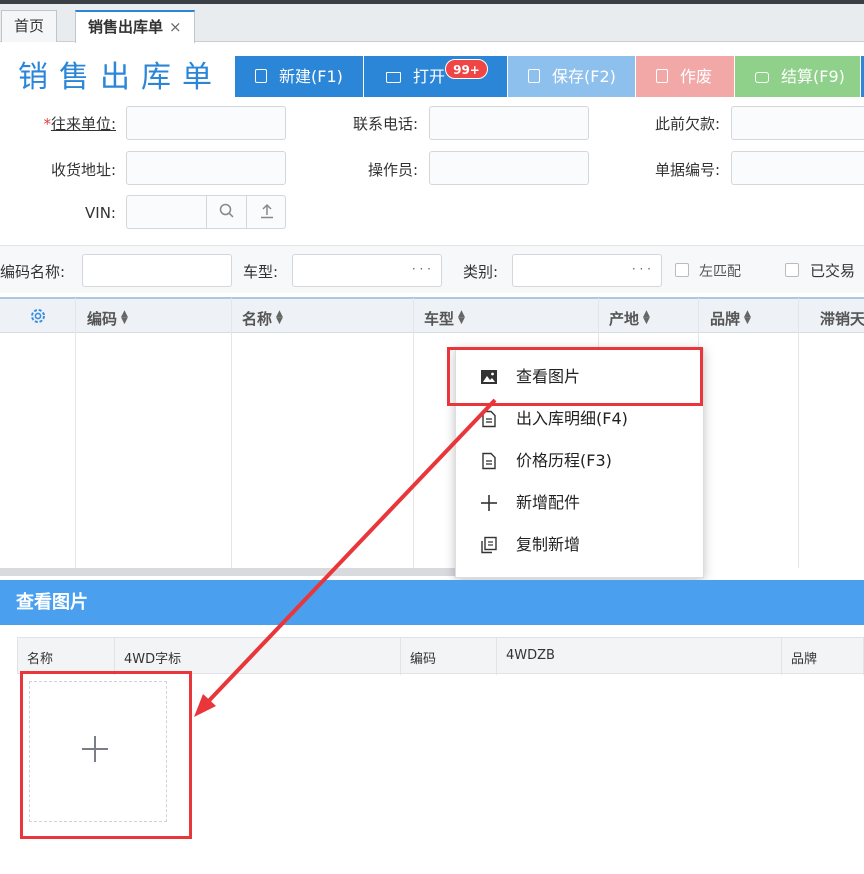 This screenshot has height=874, width=864. I want to click on grid-header: 编码 ▲ ▼ 名称 ▲ ▼ 车型 ▲ ▼ 产地 ▲ ▼ 品牌 ▲ ▼ 滞销天, so click(432, 315).